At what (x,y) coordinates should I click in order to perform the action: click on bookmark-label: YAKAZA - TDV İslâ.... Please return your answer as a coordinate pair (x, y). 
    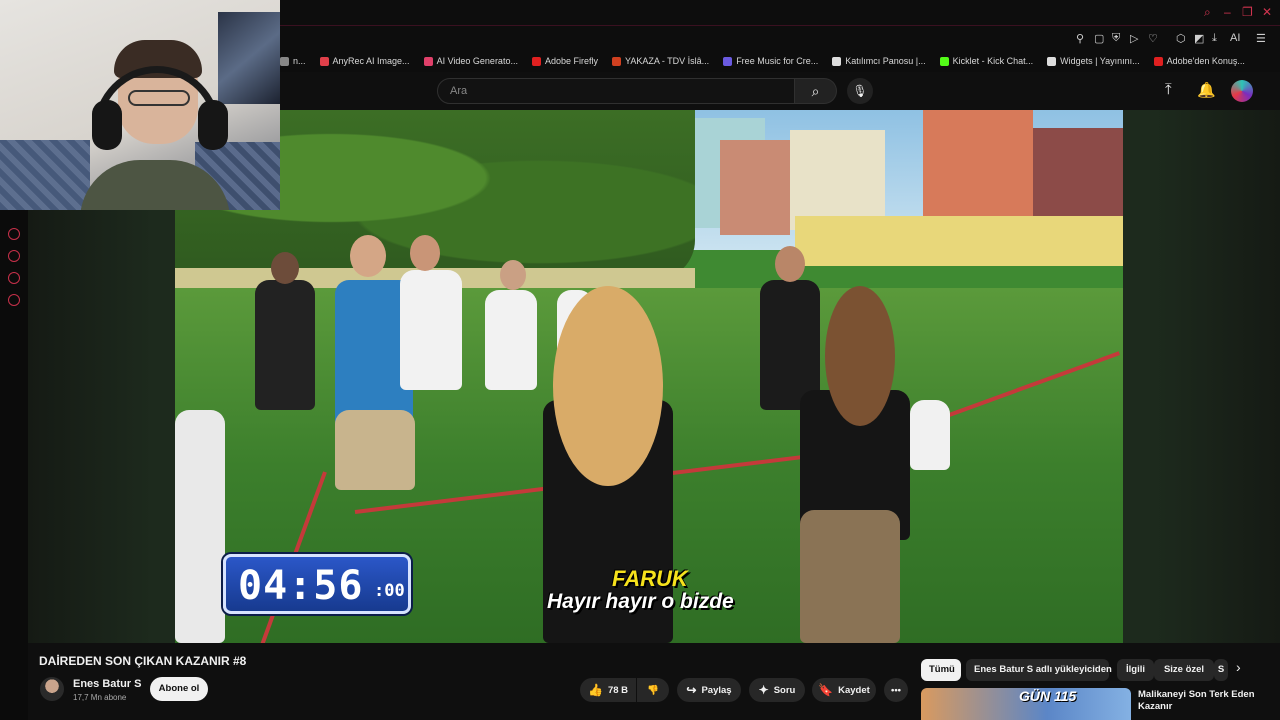
    Looking at the image, I should click on (667, 61).